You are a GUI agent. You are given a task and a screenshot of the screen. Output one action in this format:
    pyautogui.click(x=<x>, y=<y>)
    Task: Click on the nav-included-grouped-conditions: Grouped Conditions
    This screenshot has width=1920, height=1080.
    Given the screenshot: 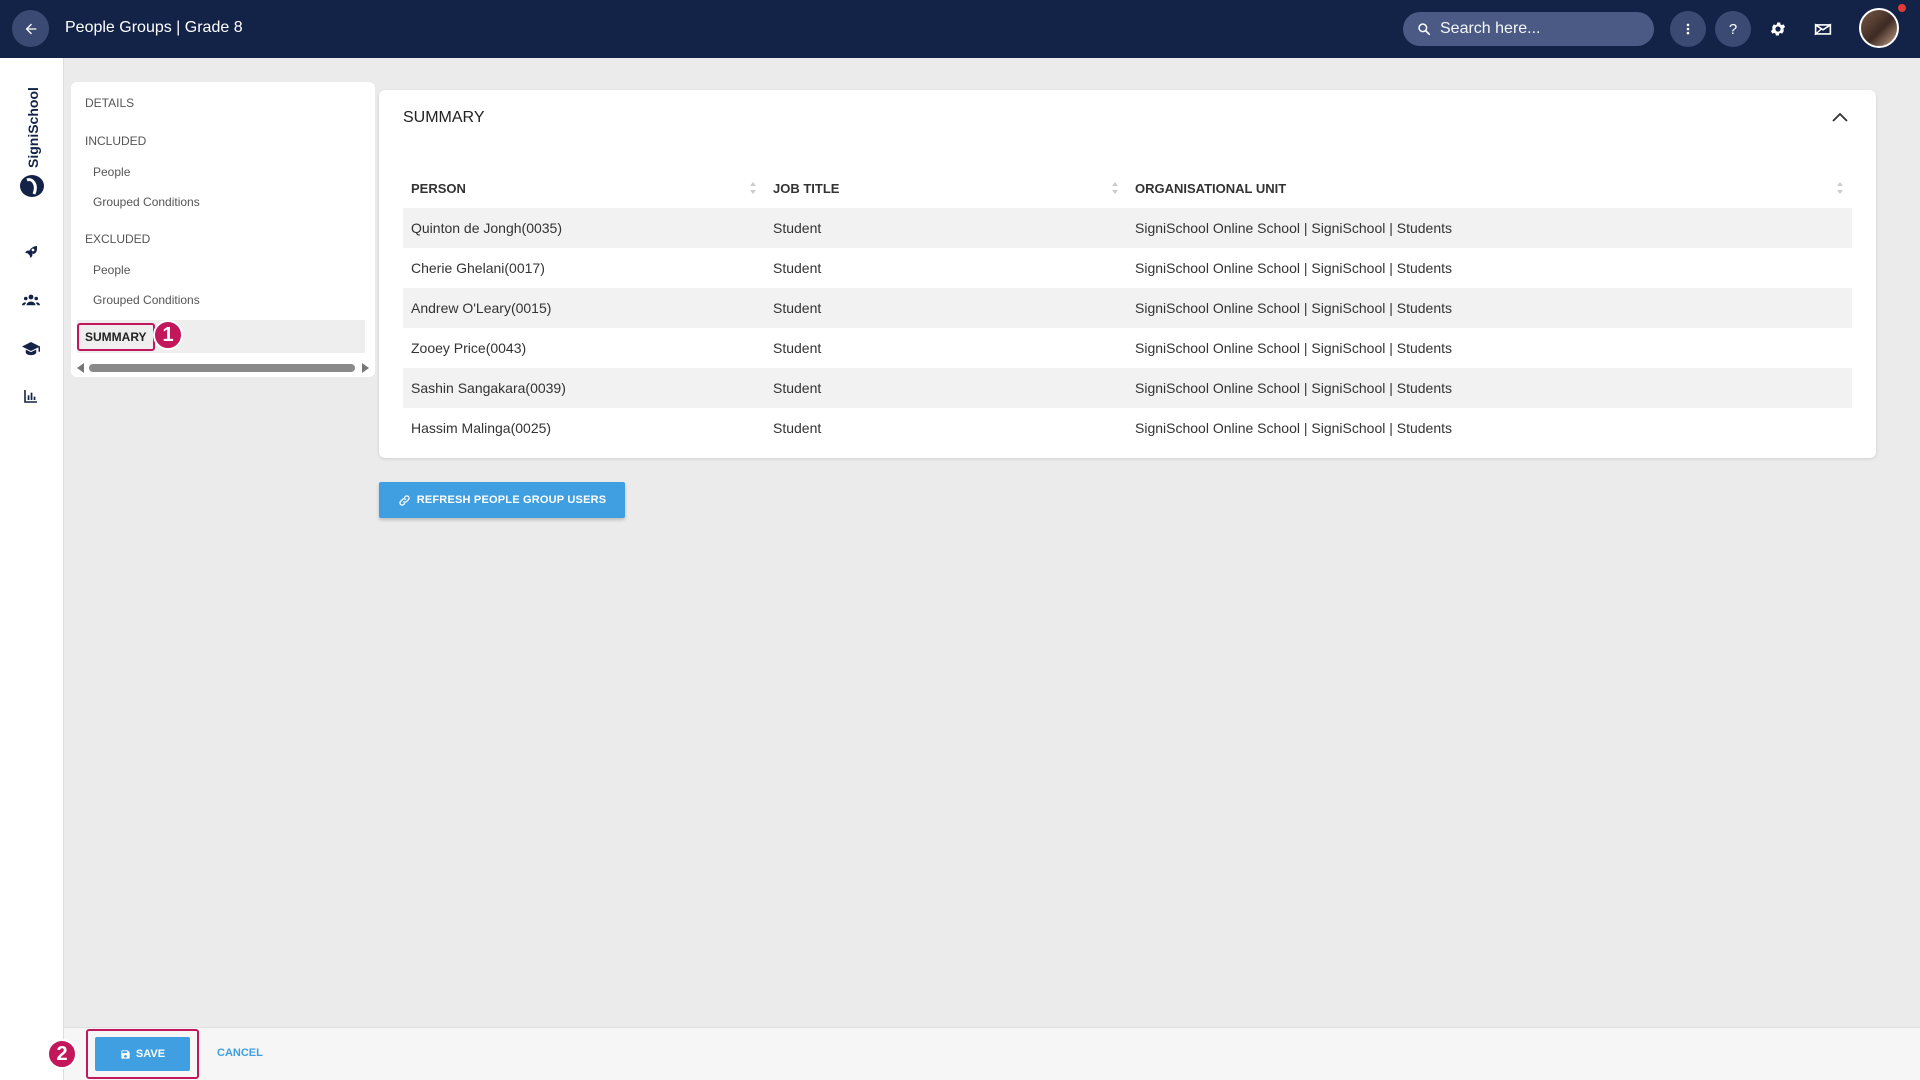 What is the action you would take?
    pyautogui.click(x=146, y=202)
    